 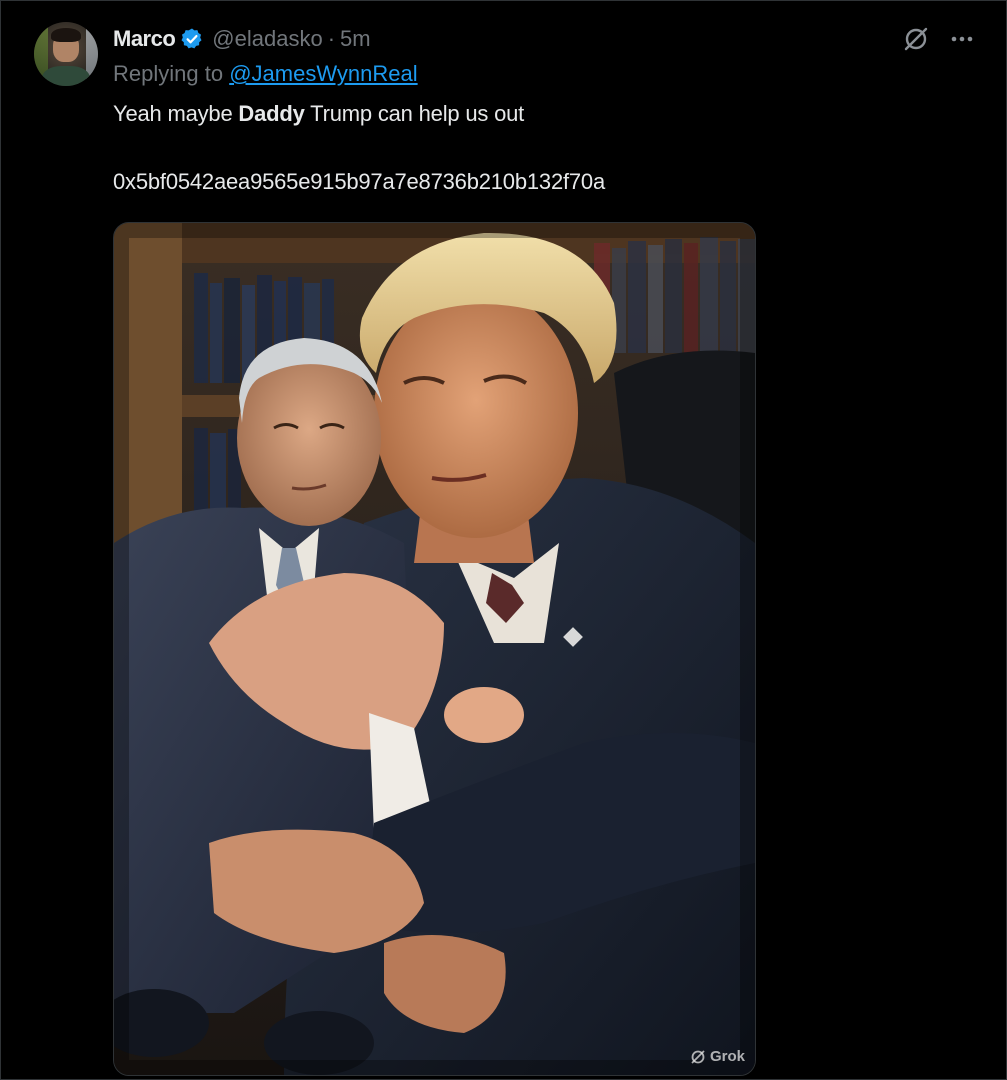 What do you see at coordinates (727, 1056) in the screenshot?
I see `grok-watermark-label: Grok` at bounding box center [727, 1056].